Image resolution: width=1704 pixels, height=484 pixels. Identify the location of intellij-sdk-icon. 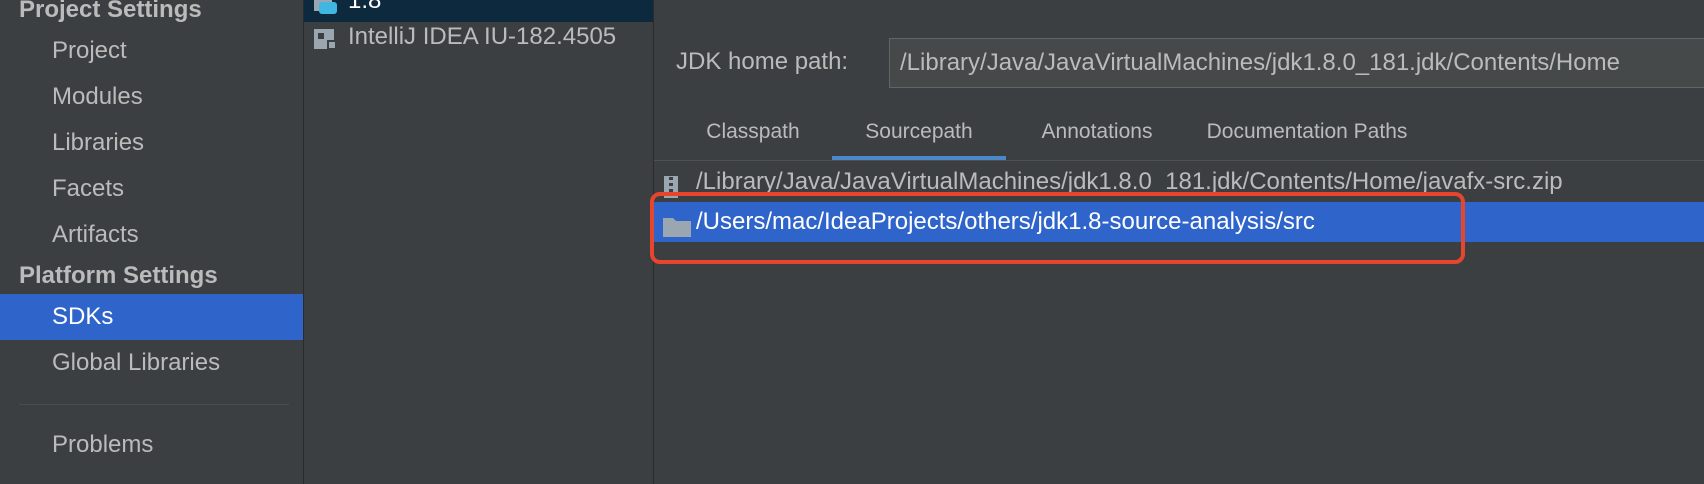
(326, 37).